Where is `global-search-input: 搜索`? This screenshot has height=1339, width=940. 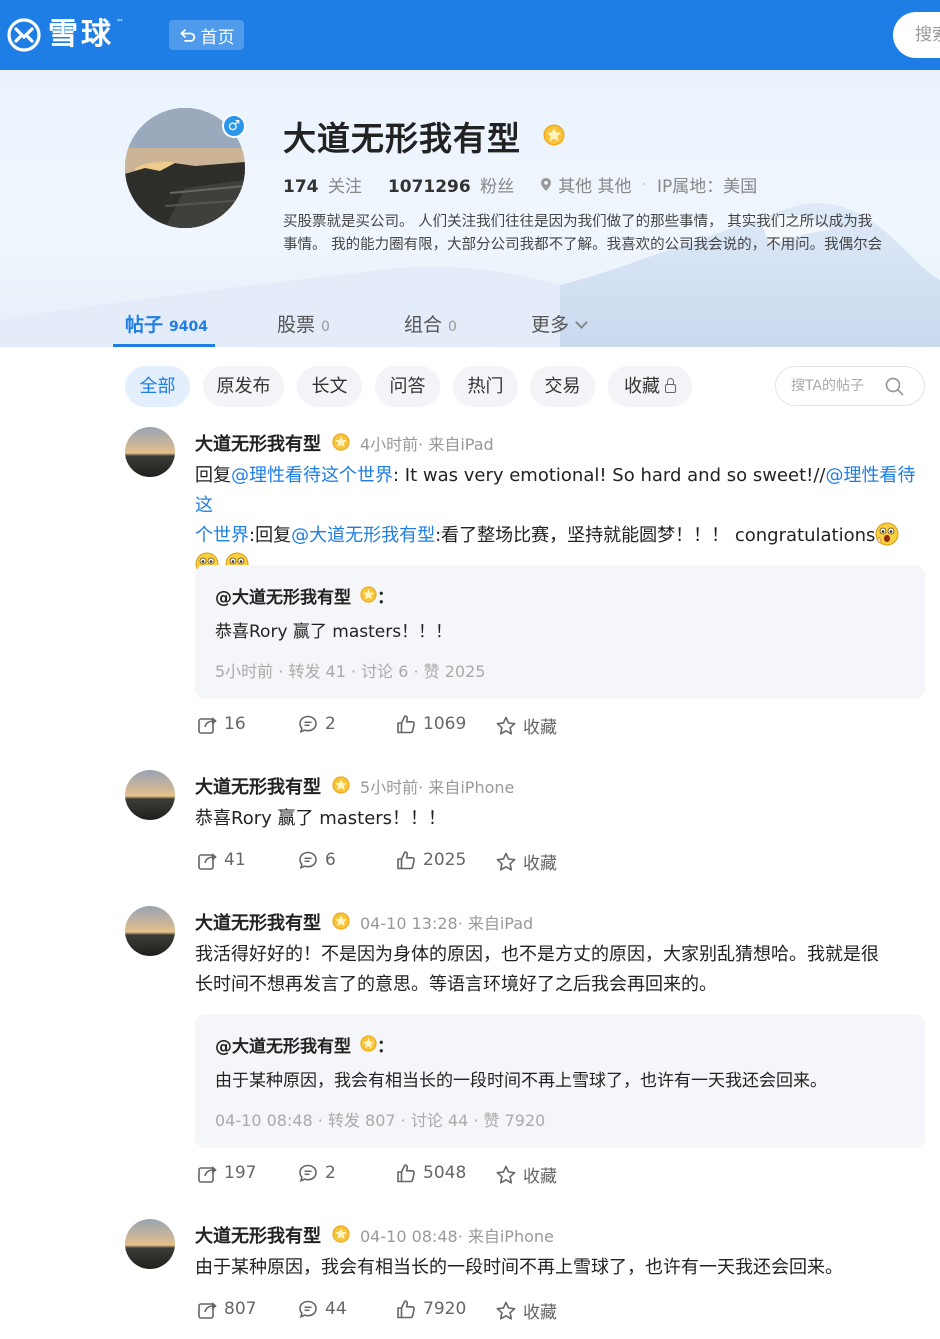
global-search-input: 搜索 is located at coordinates (916, 35).